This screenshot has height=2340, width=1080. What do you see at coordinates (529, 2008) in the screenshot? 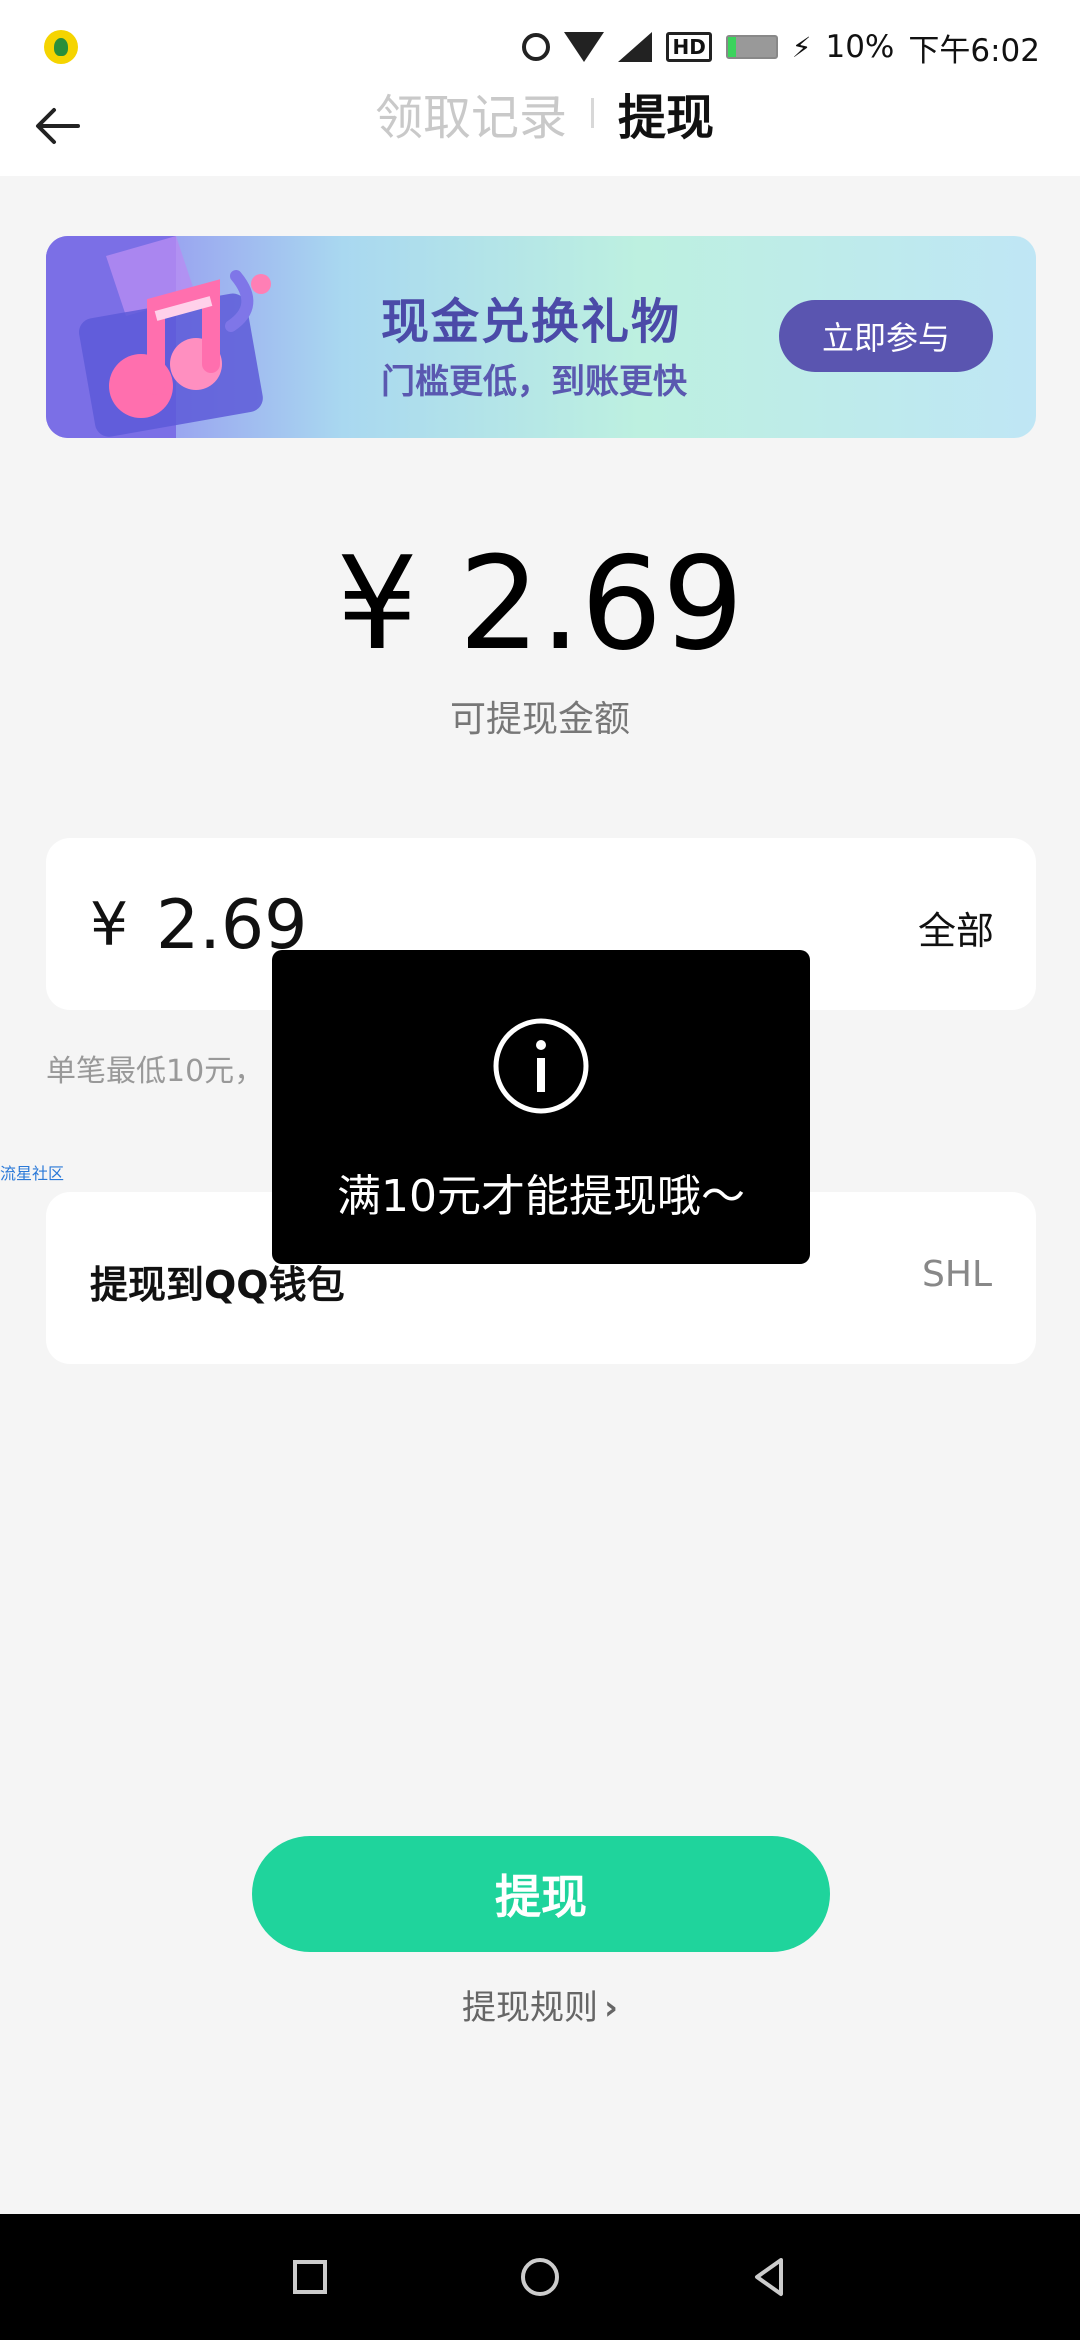
I see `withdraw-rules-label: 提现规则` at bounding box center [529, 2008].